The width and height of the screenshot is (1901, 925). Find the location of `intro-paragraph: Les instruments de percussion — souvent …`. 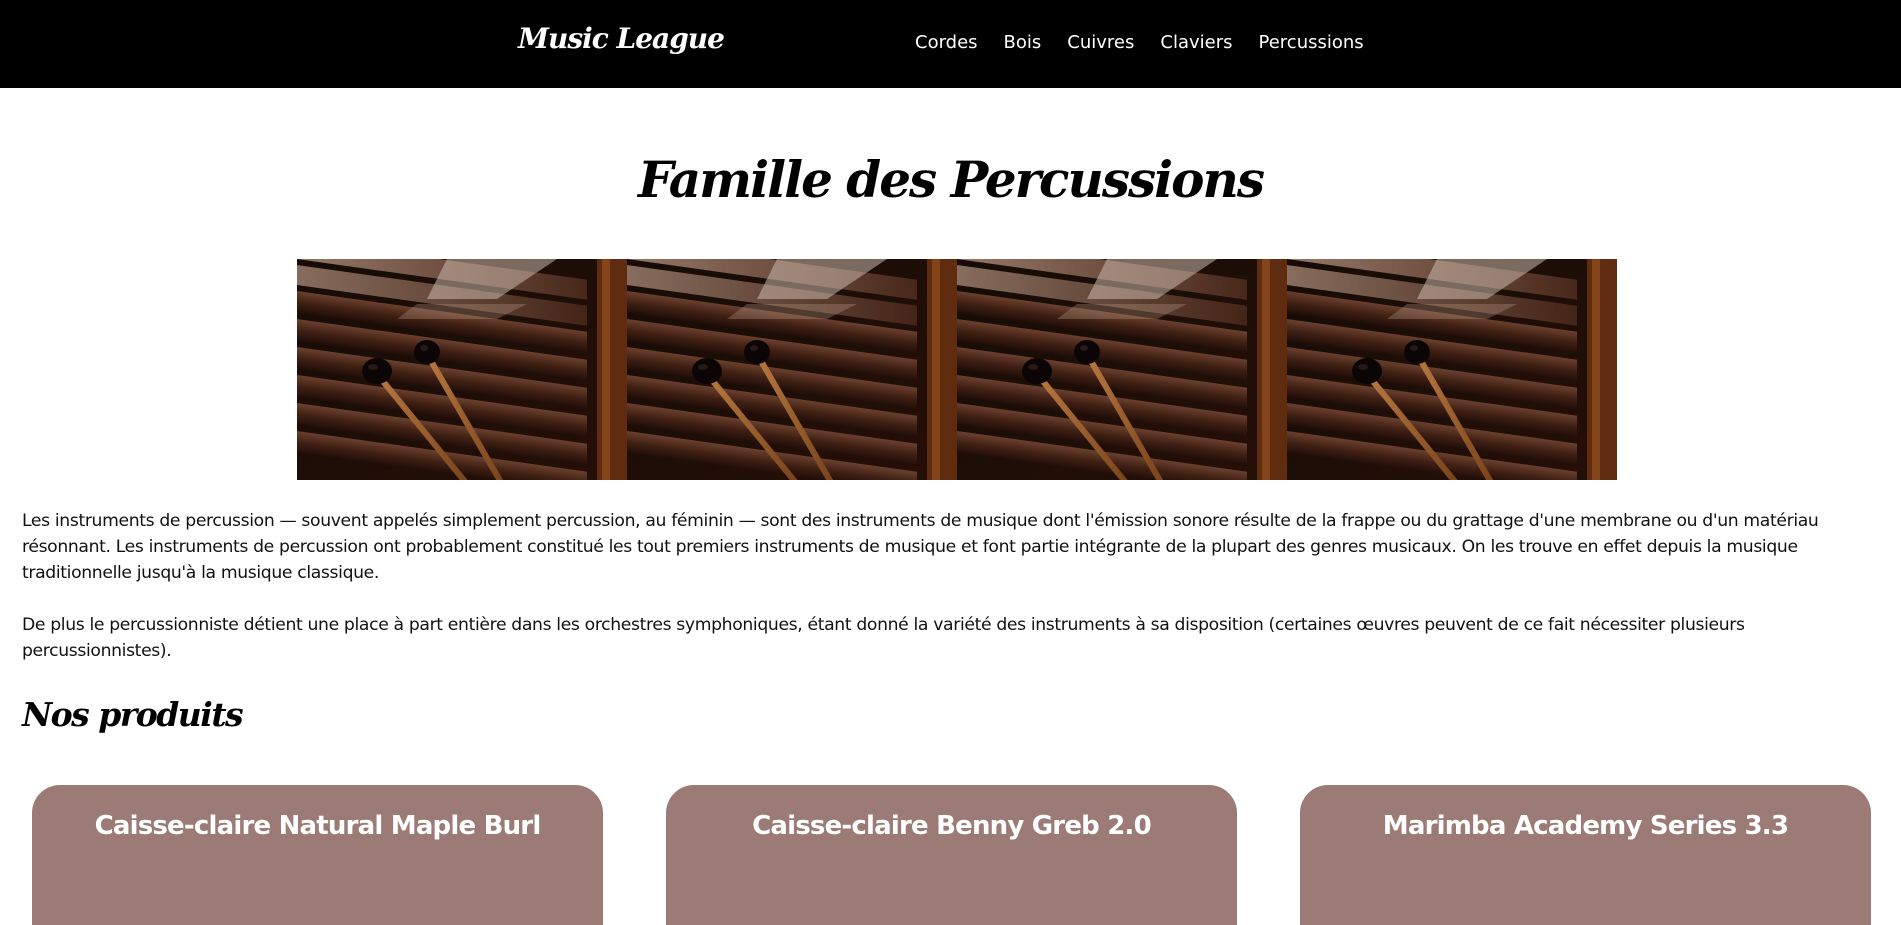

intro-paragraph: Les instruments de percussion — souvent … is located at coordinates (920, 547).